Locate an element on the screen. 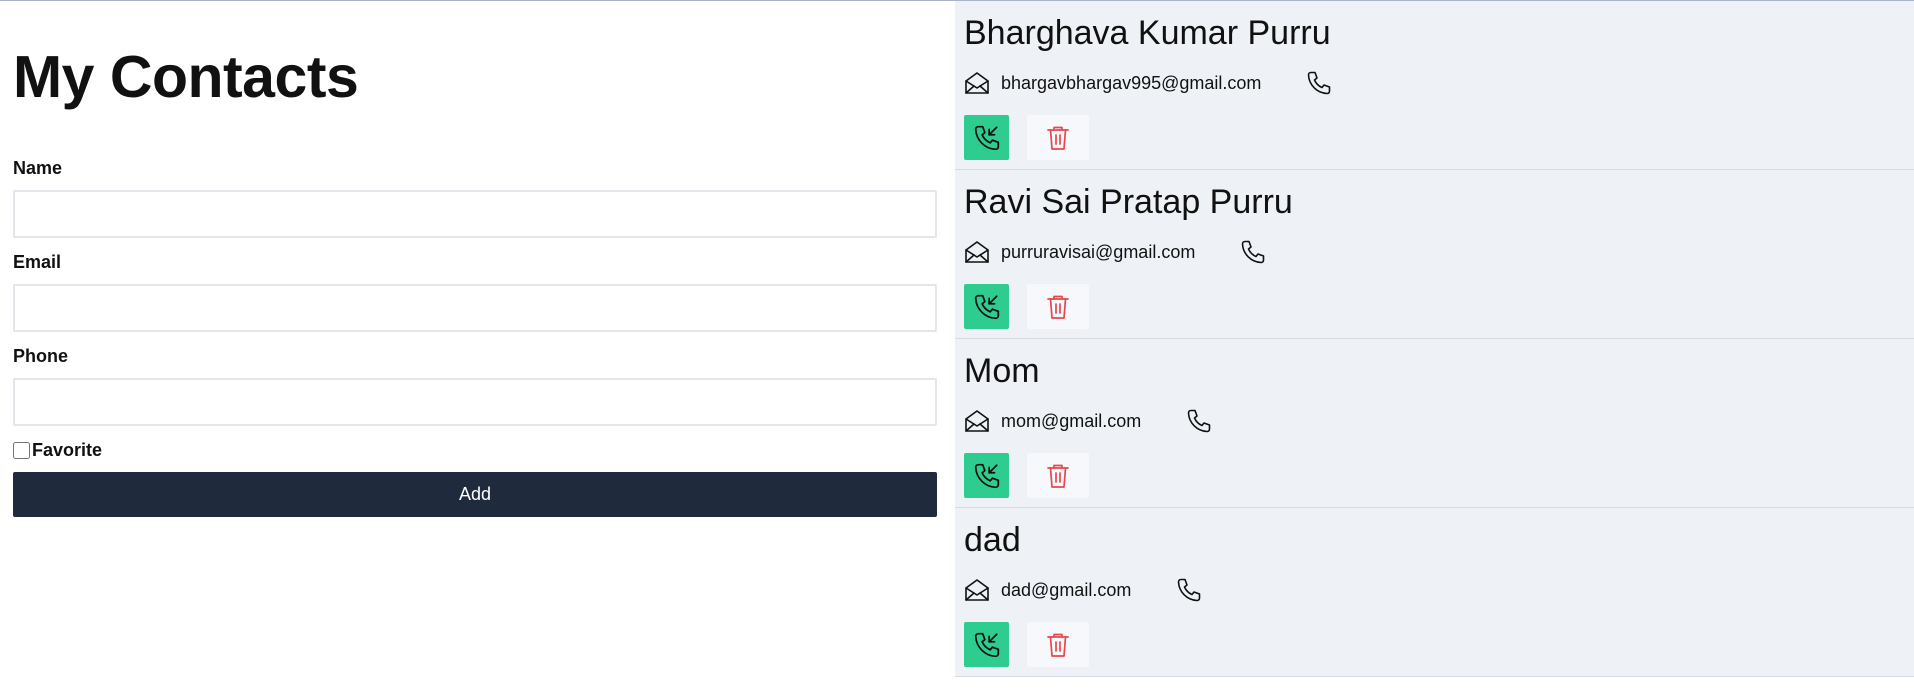  contact-name: Ravi Sai Pratap Purru is located at coordinates (1128, 202).